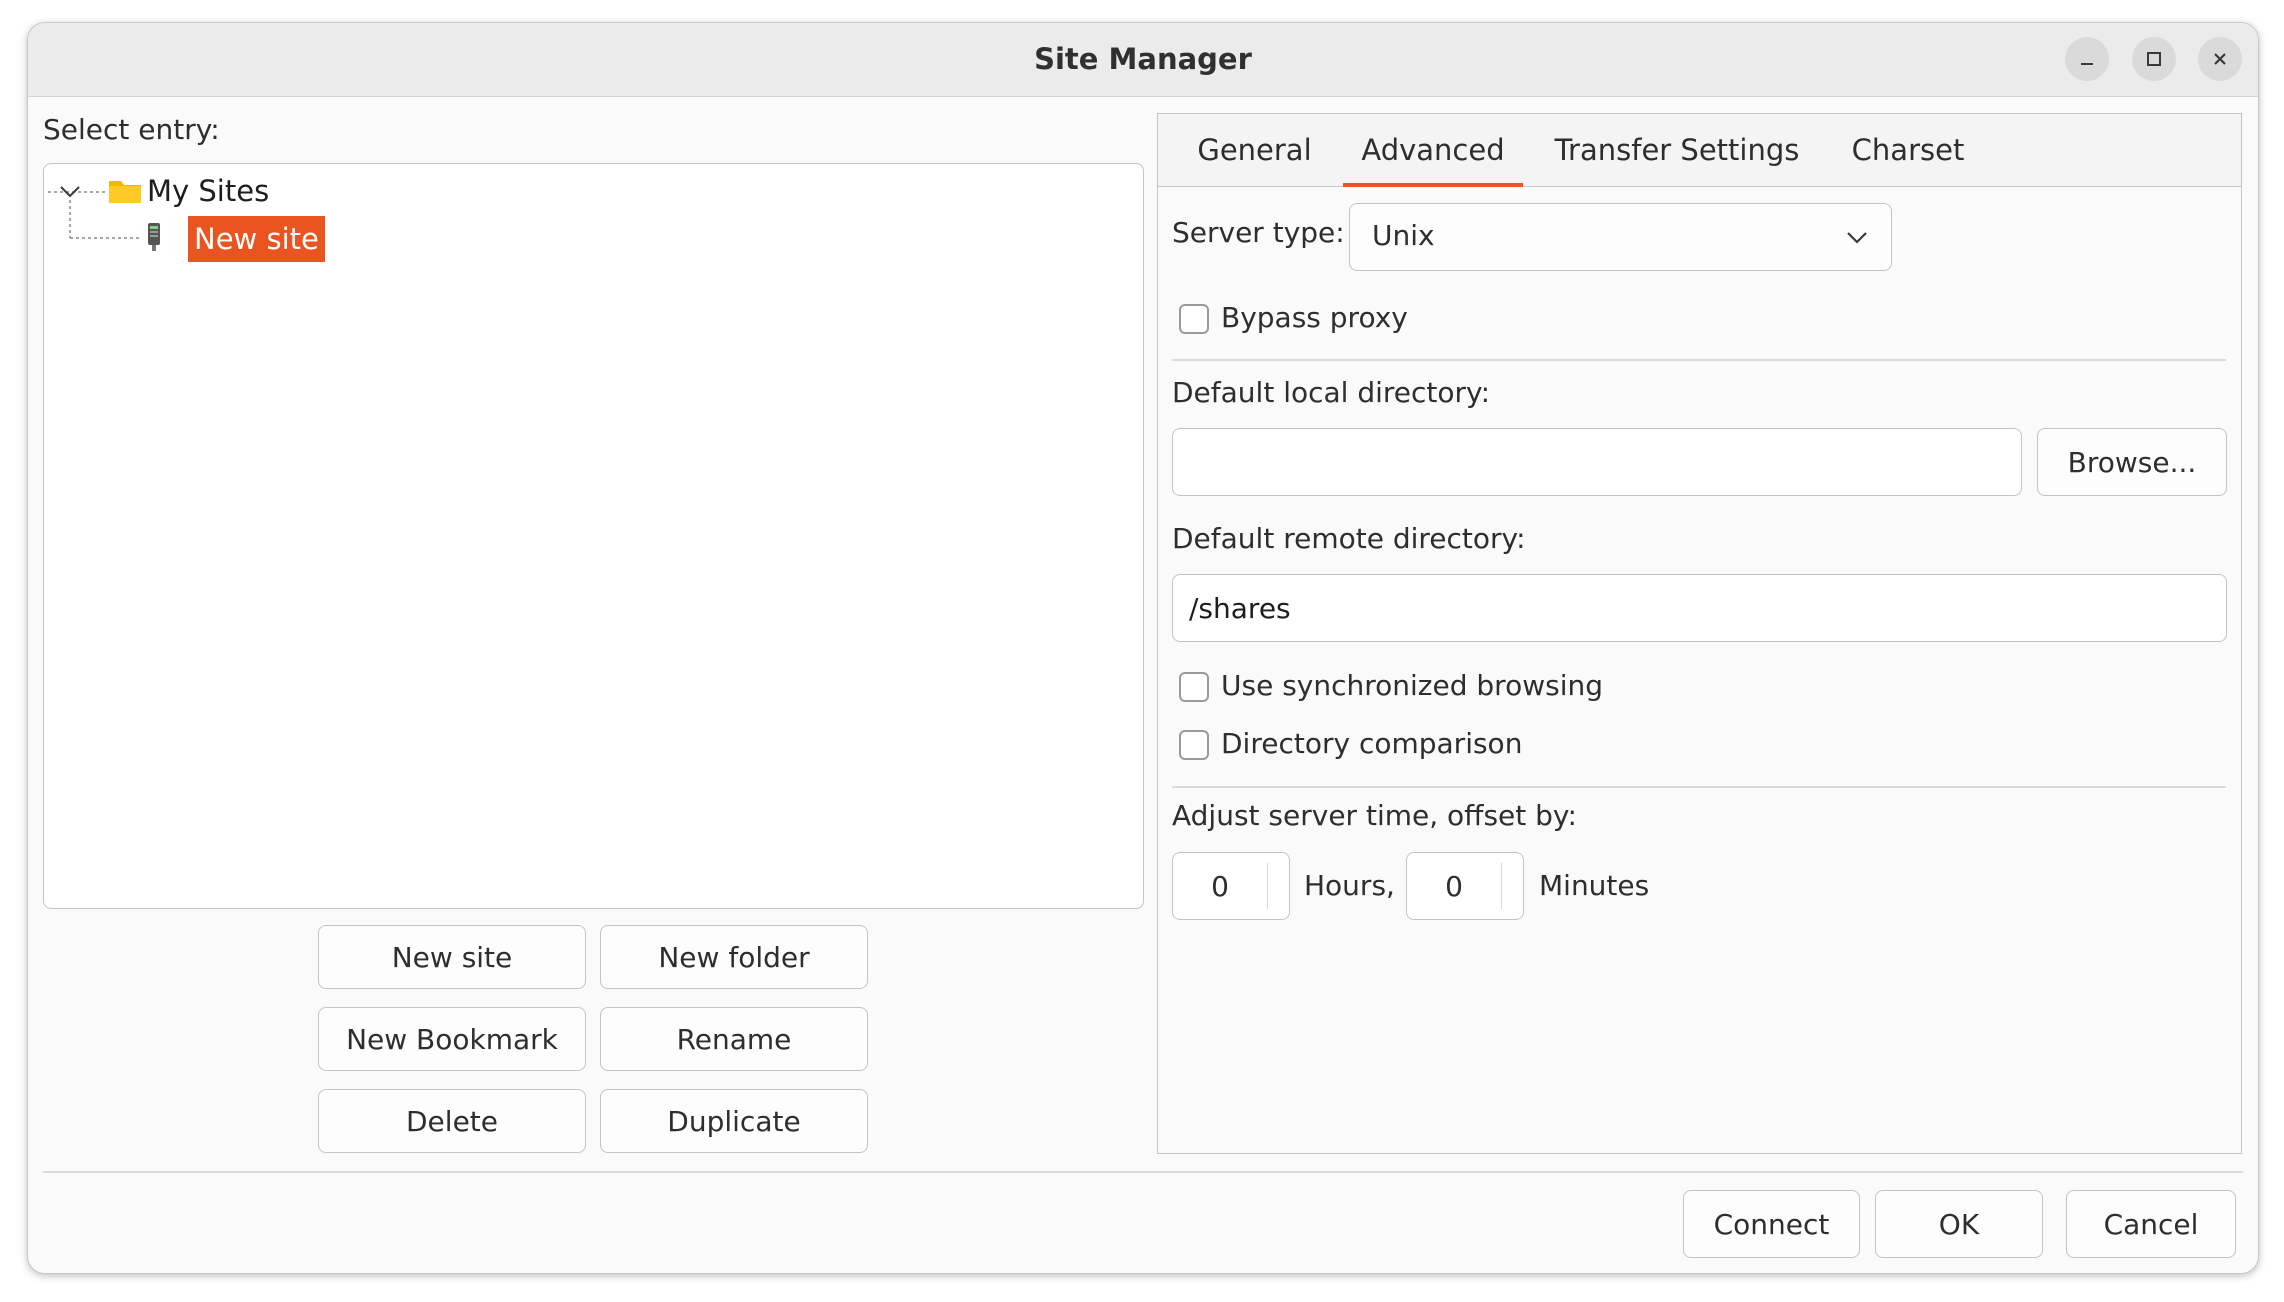 This screenshot has height=1302, width=2284. I want to click on minutes-label: Minutes, so click(1594, 885).